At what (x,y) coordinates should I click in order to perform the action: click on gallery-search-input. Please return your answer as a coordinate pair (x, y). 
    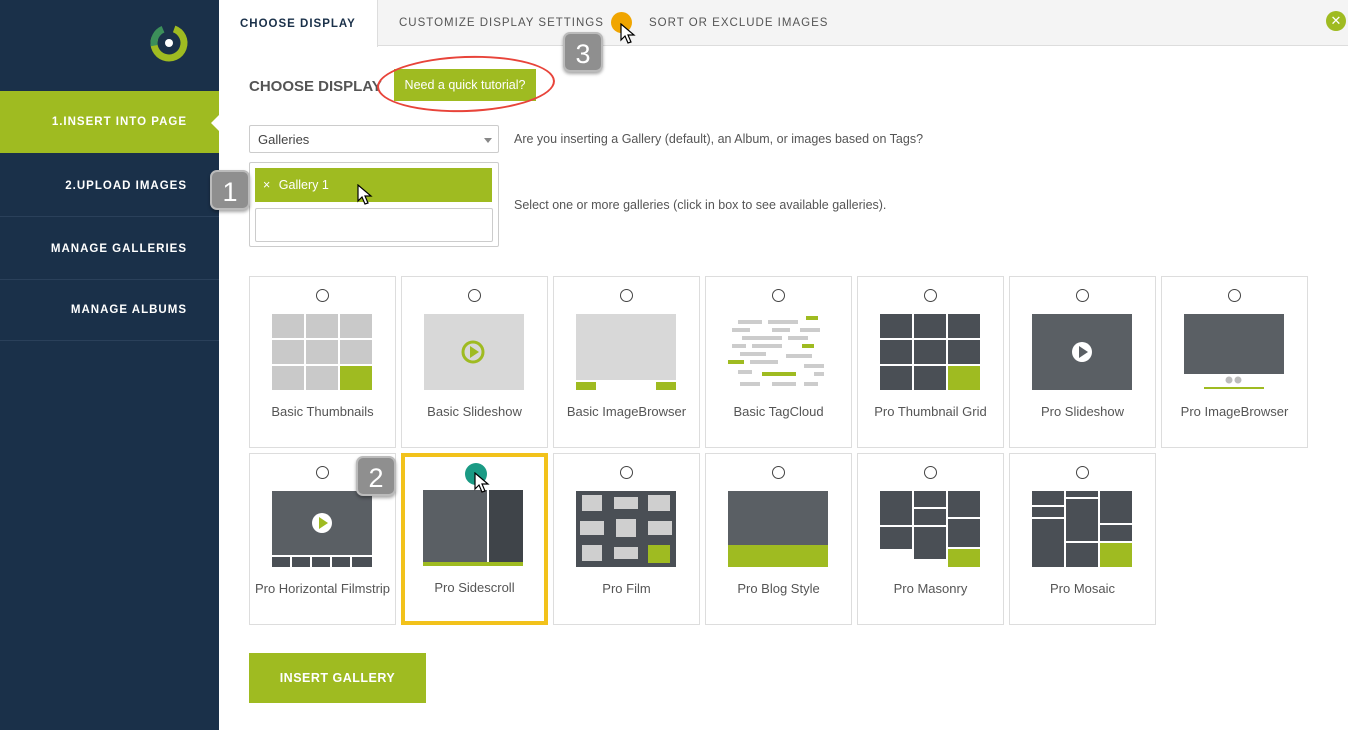
    Looking at the image, I should click on (374, 225).